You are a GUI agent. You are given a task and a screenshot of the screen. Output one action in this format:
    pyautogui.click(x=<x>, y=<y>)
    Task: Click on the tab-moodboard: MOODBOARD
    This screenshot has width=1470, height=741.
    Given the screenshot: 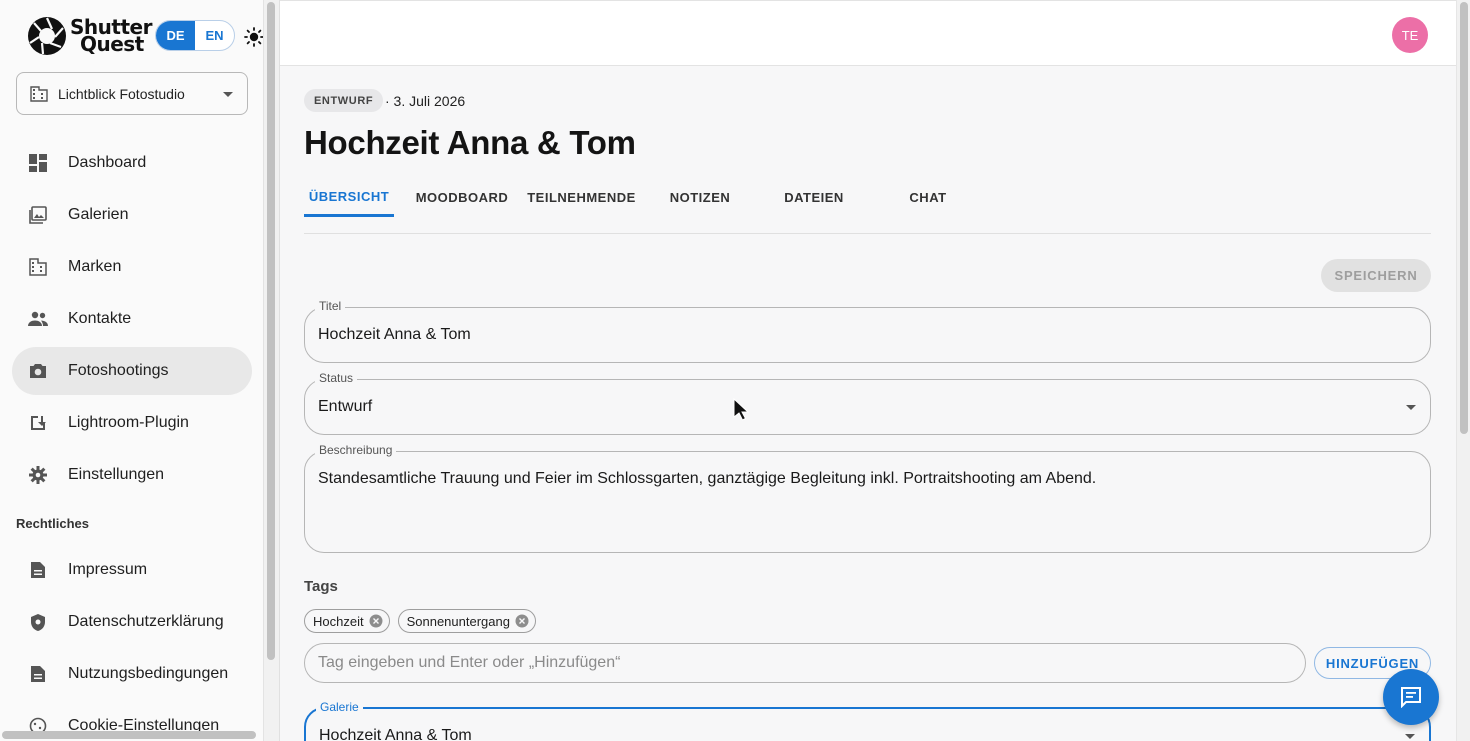 What is the action you would take?
    pyautogui.click(x=462, y=197)
    